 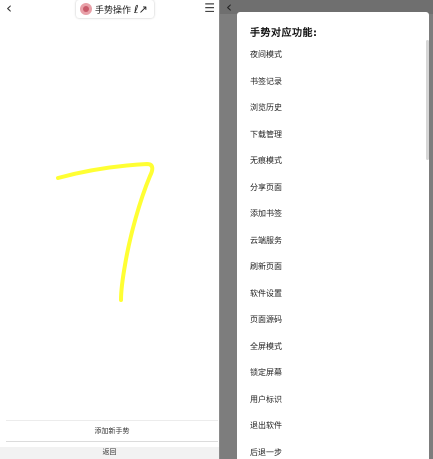 What do you see at coordinates (266, 452) in the screenshot?
I see `function-option: 后退一步` at bounding box center [266, 452].